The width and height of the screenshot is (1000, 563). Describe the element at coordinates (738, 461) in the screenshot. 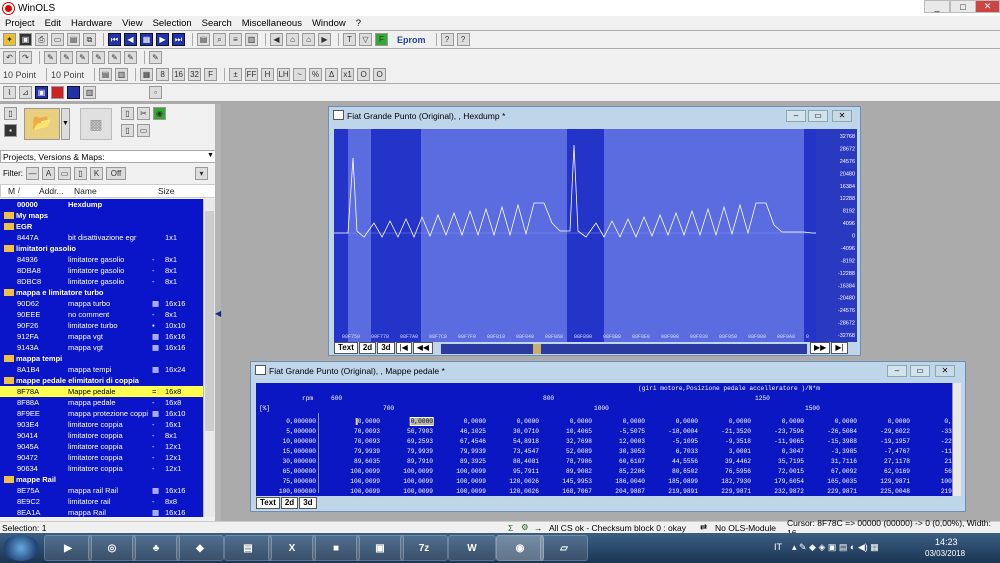

I see `map-cell: 39,4462` at that location.